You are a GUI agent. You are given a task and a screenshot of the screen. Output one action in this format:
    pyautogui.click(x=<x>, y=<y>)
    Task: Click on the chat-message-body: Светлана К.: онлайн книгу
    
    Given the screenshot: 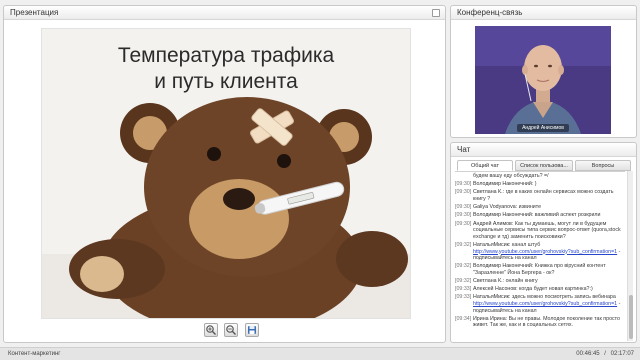 What is the action you would take?
    pyautogui.click(x=549, y=281)
    